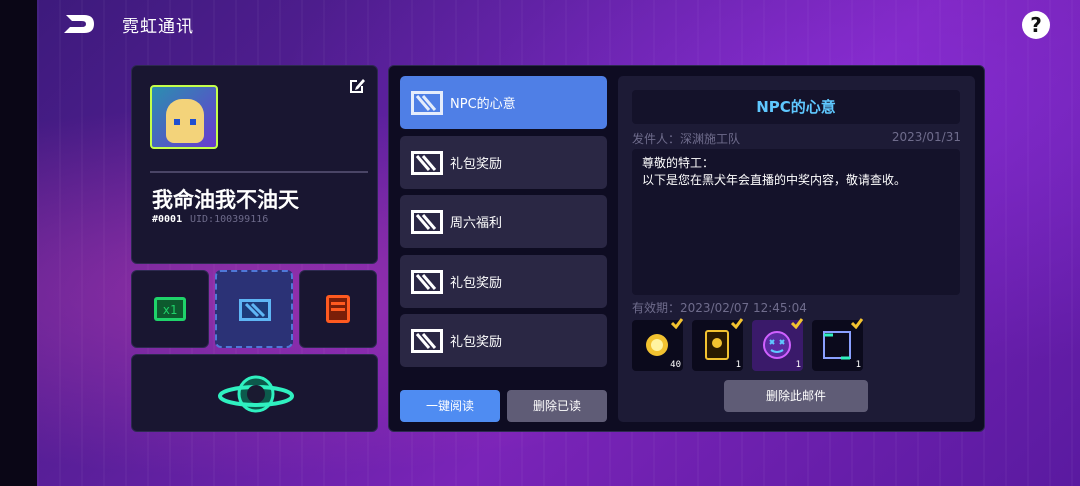 This screenshot has width=1080, height=486. What do you see at coordinates (678, 163) in the screenshot?
I see `mail-body-line: 尊敬的特工：` at bounding box center [678, 163].